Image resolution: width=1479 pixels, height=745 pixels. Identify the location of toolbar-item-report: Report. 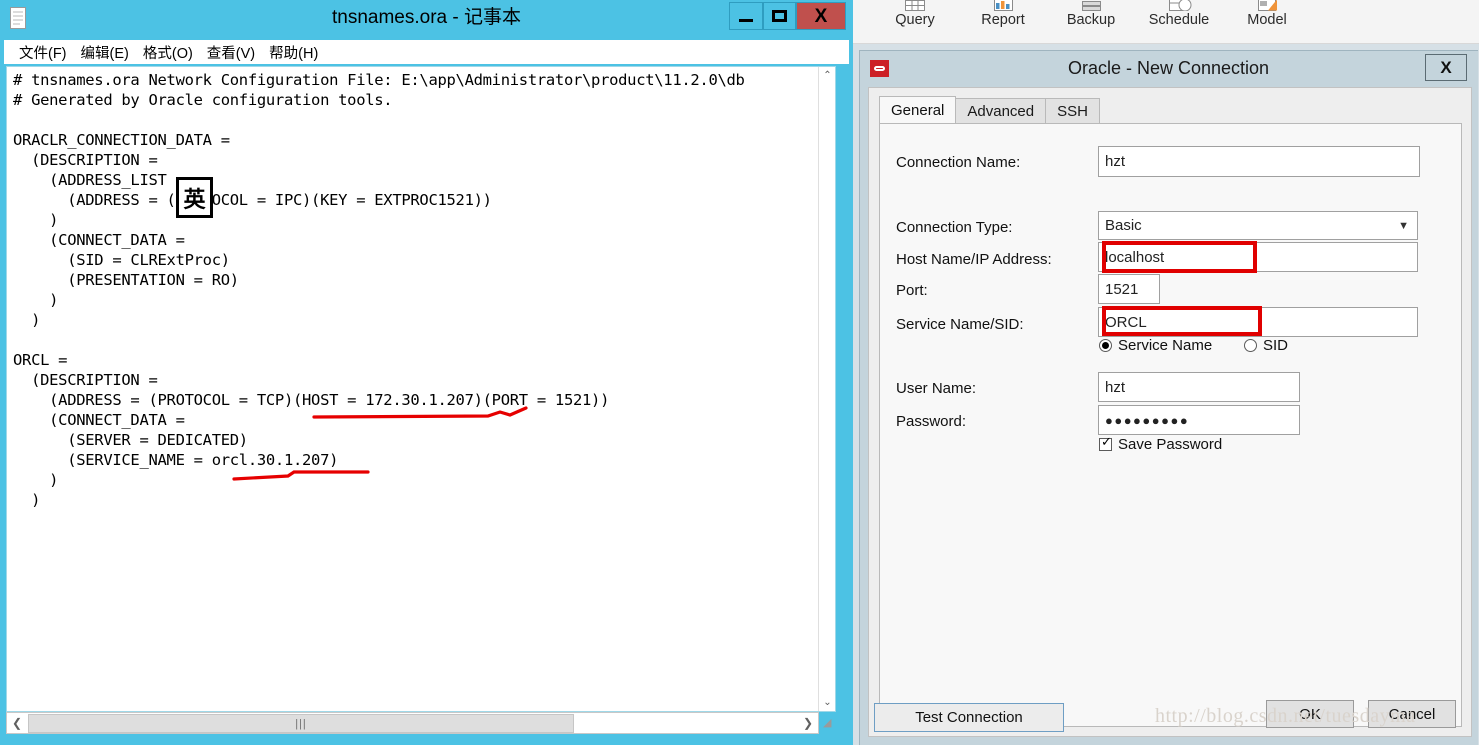
(1003, 21).